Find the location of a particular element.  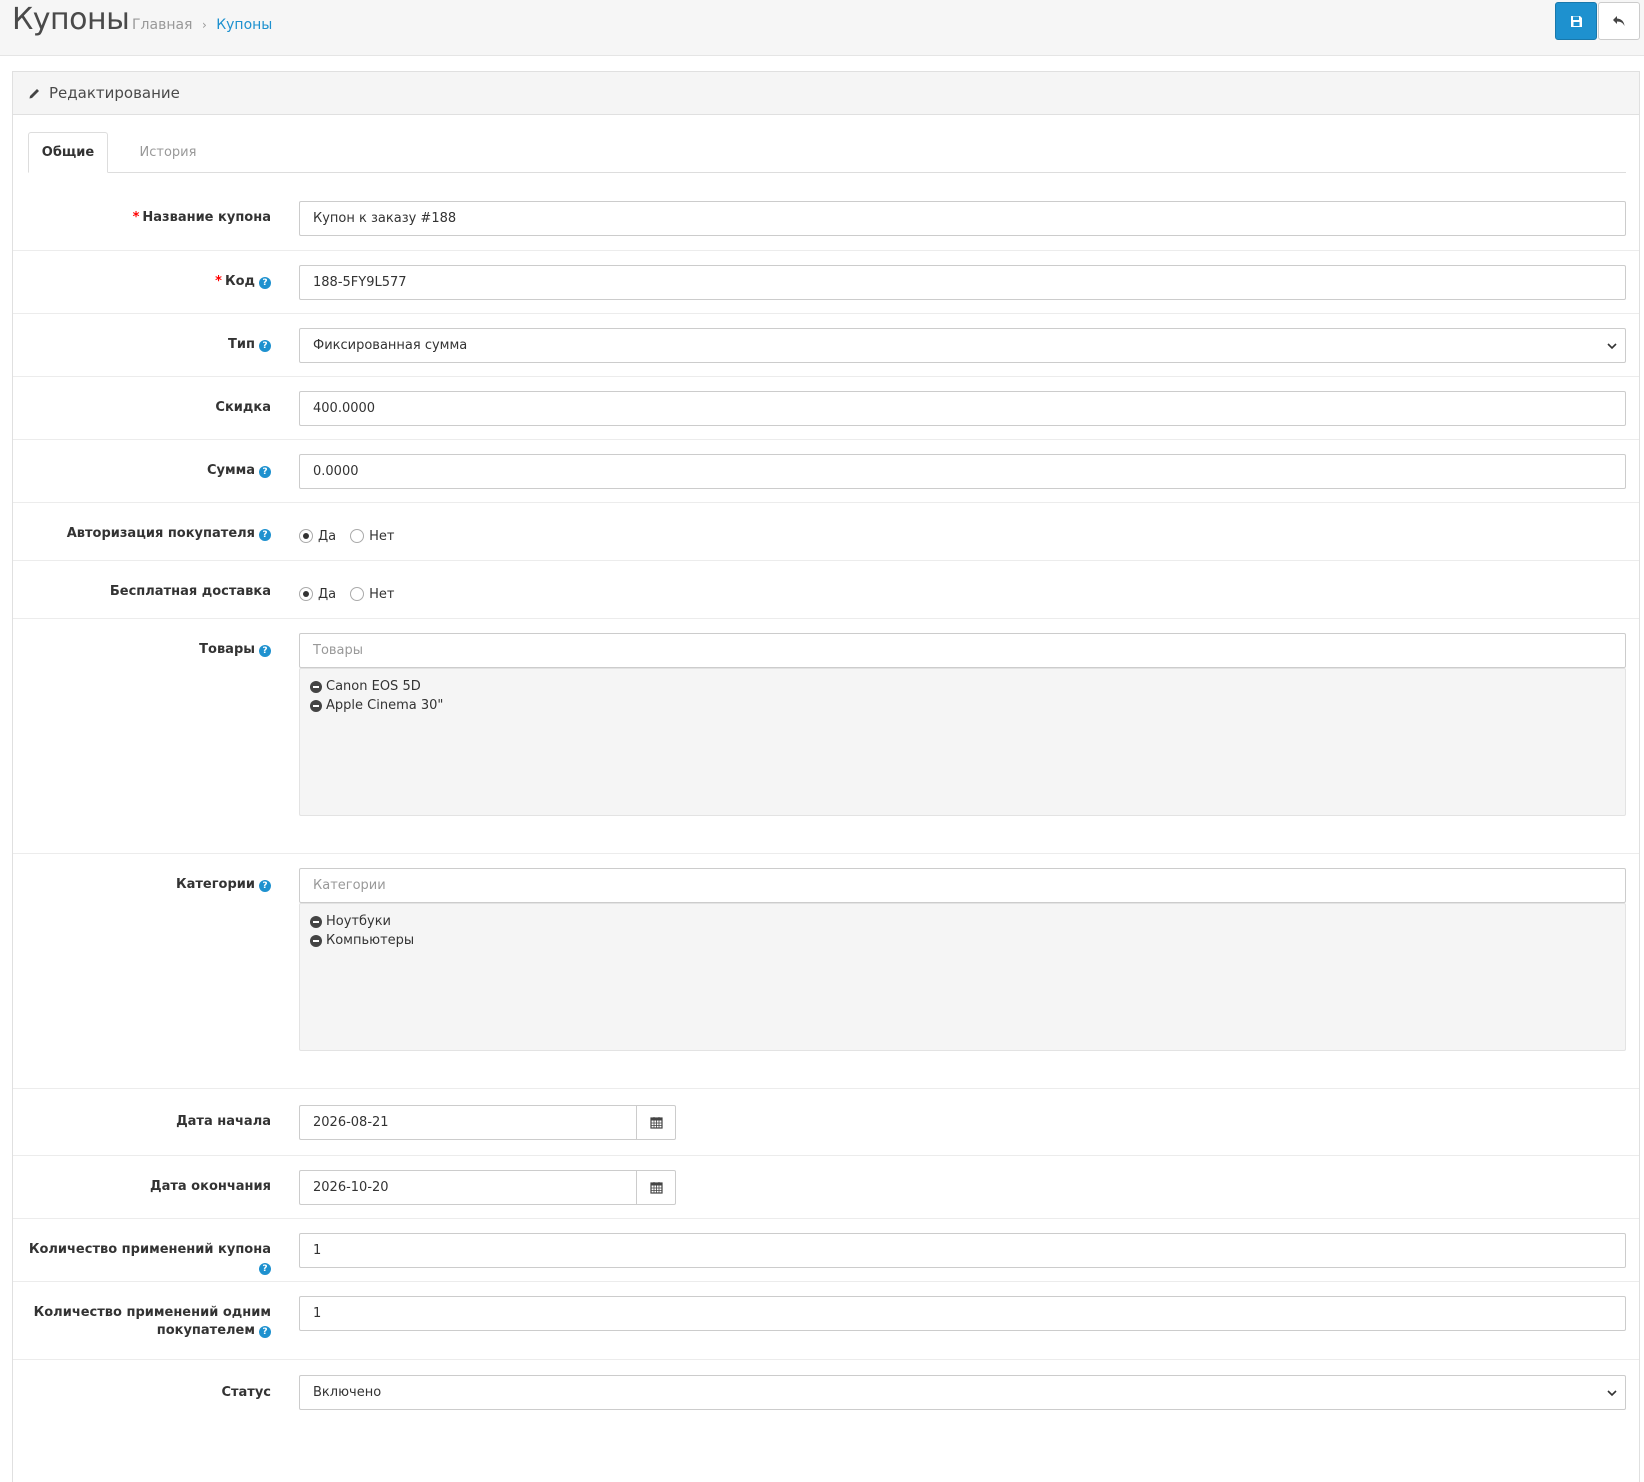

total-input: 0.0000 is located at coordinates (962, 471).